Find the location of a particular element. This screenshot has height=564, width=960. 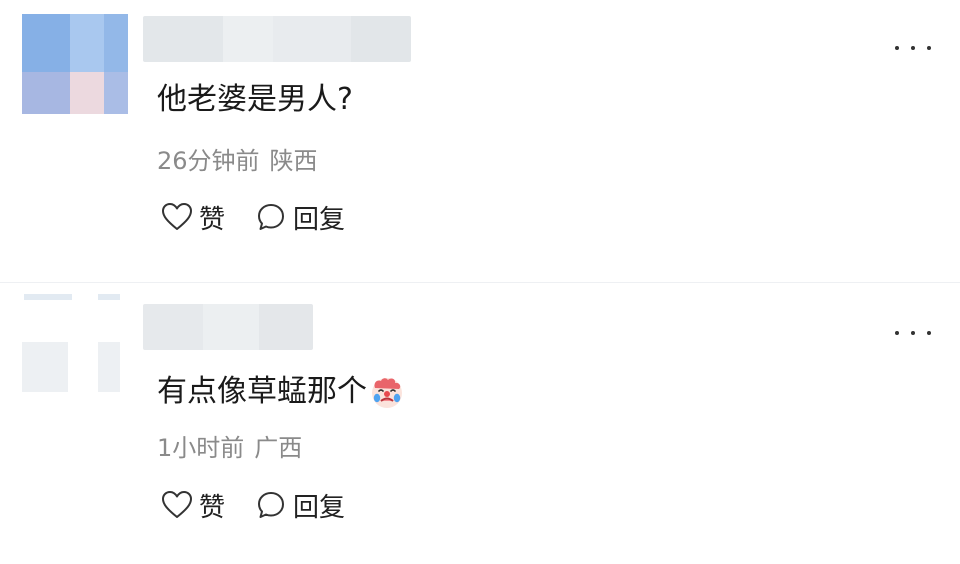

crying-clown-emoji-icon is located at coordinates (387, 393).